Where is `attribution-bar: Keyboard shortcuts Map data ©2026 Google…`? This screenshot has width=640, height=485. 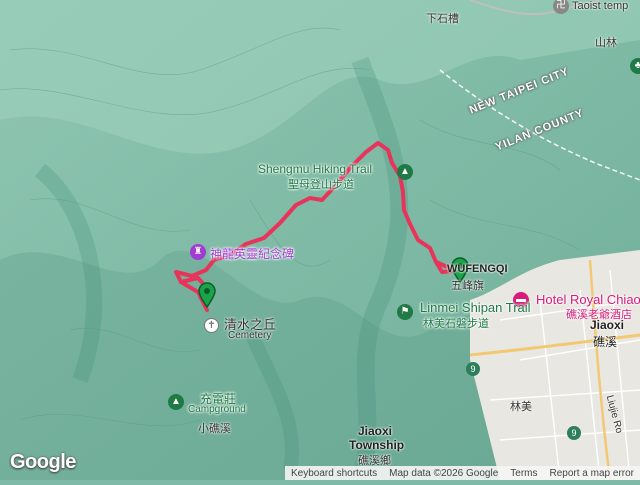 attribution-bar: Keyboard shortcuts Map data ©2026 Google… is located at coordinates (462, 473).